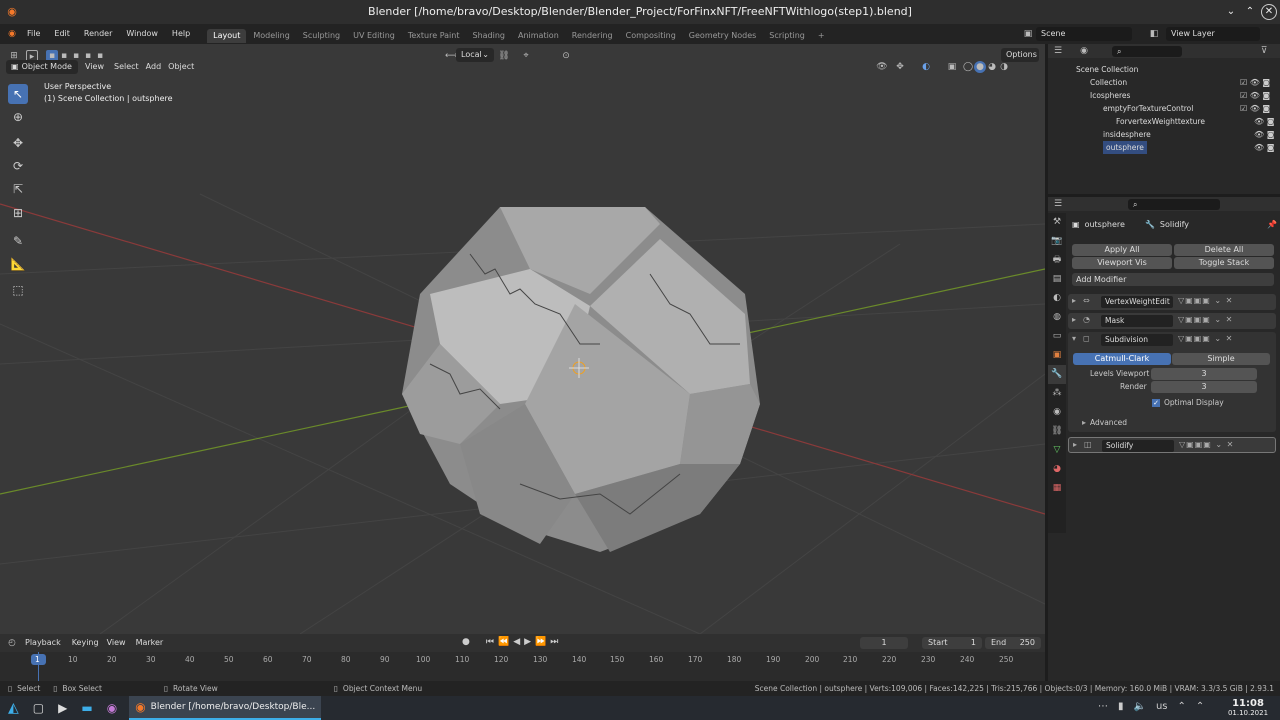  Describe the element at coordinates (1137, 321) in the screenshot. I see `modifier-name-field: Mask` at that location.